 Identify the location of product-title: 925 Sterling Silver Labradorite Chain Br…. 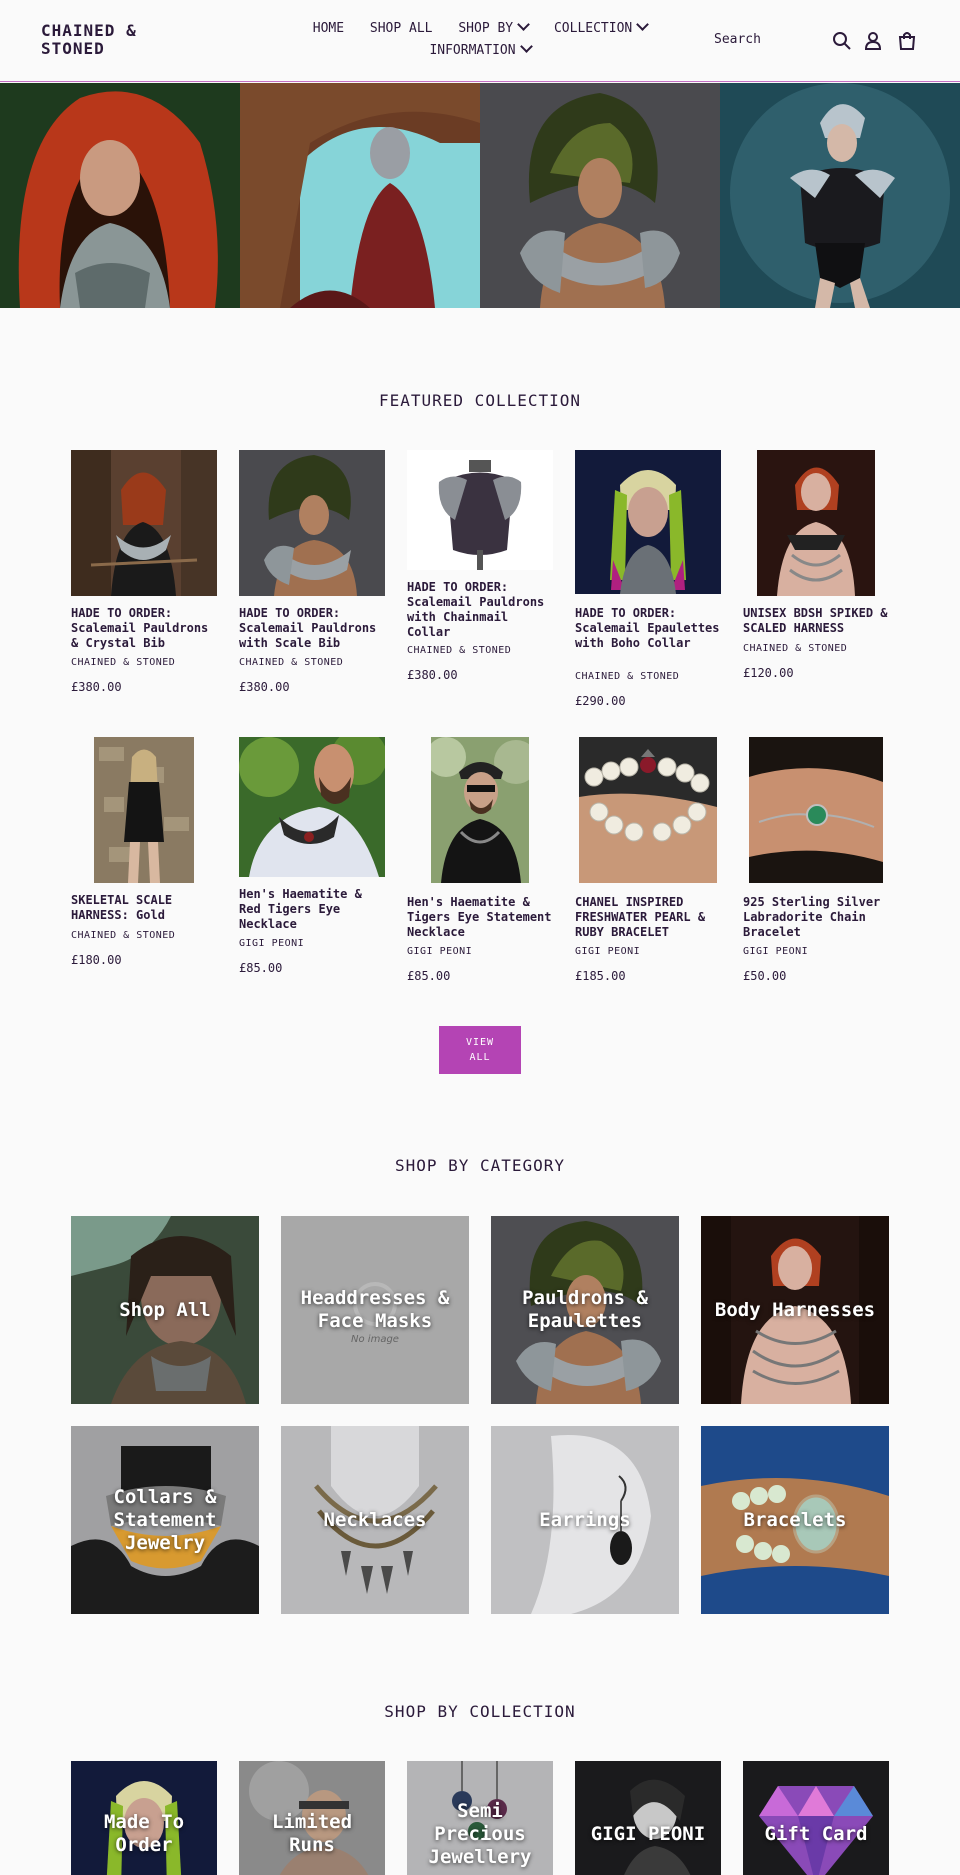
(818, 917).